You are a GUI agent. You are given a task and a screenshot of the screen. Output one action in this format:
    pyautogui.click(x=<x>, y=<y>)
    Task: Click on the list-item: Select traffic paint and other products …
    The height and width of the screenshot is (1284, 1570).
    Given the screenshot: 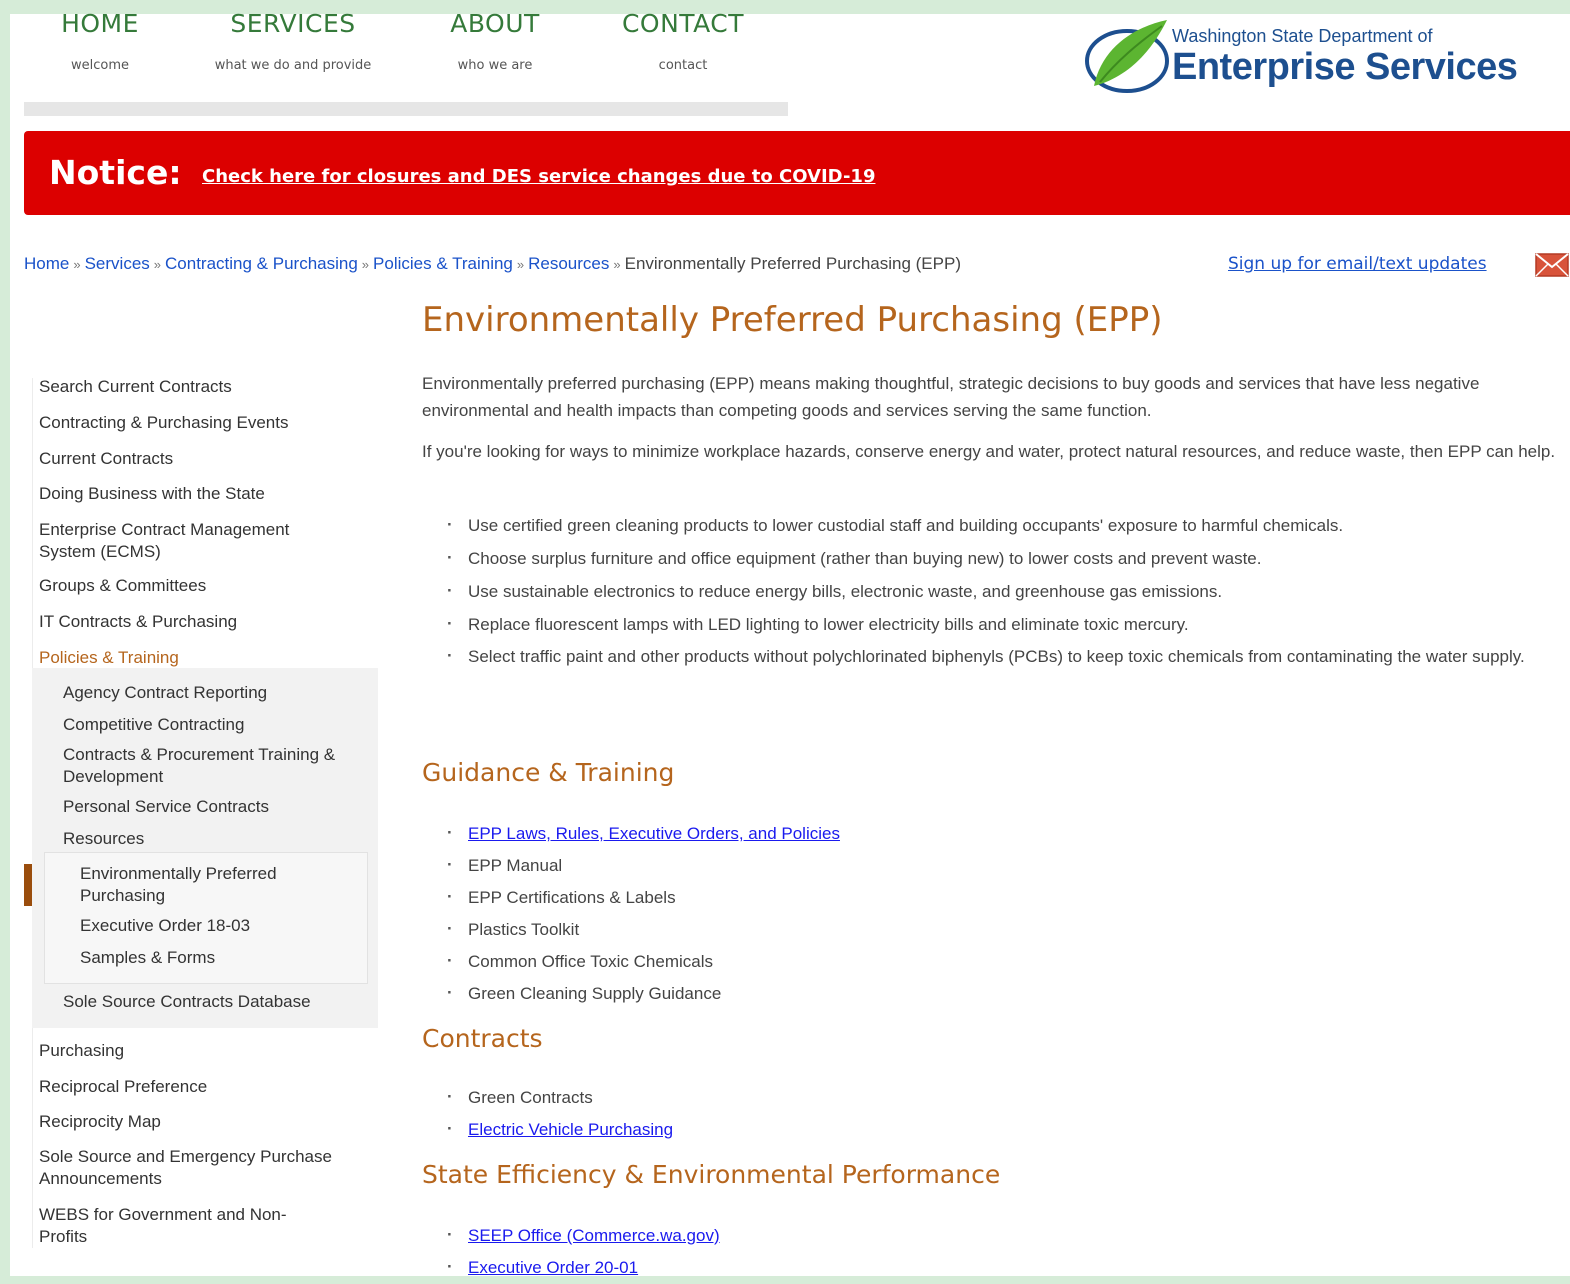 What is the action you would take?
    pyautogui.click(x=988, y=656)
    